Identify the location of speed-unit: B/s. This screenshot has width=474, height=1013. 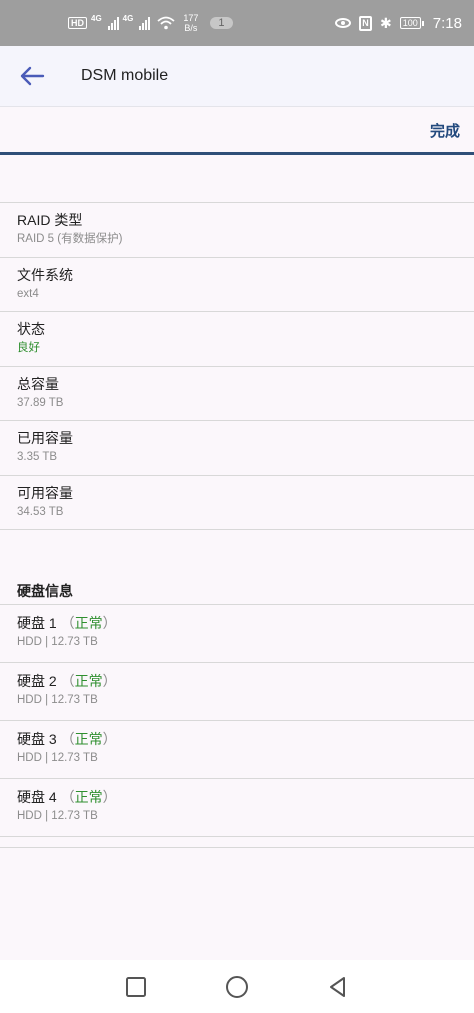
(191, 28).